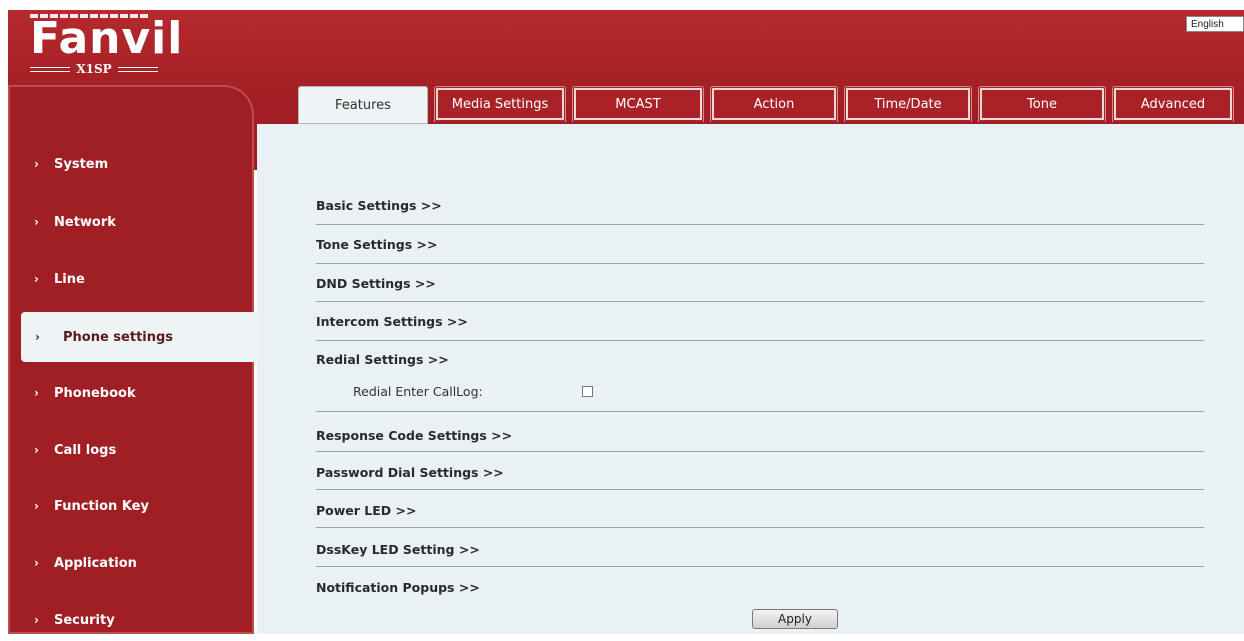 The image size is (1244, 641). Describe the element at coordinates (131, 620) in the screenshot. I see `sidebar-item-security: › Security` at that location.